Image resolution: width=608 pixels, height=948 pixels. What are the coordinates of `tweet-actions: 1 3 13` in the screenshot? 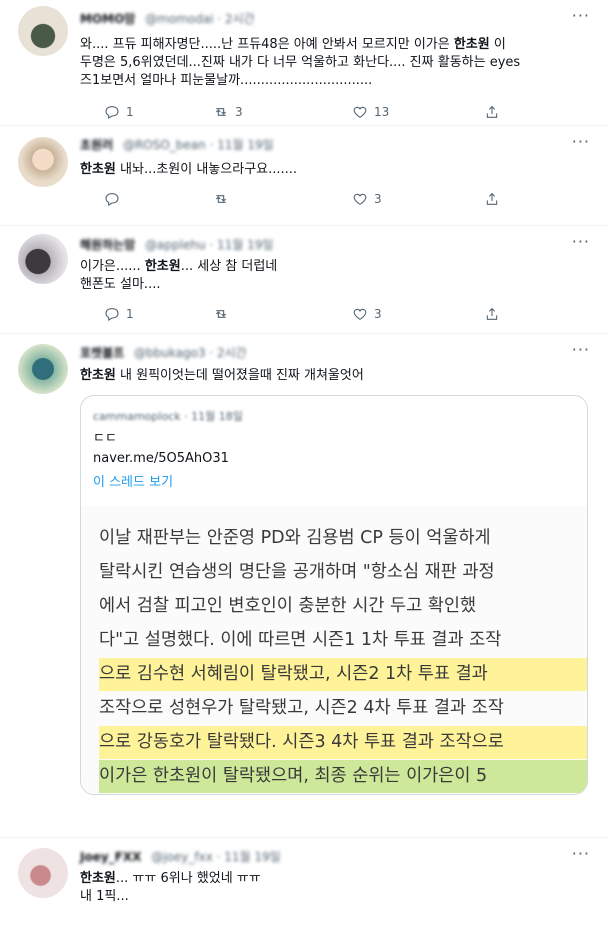 It's located at (330, 112).